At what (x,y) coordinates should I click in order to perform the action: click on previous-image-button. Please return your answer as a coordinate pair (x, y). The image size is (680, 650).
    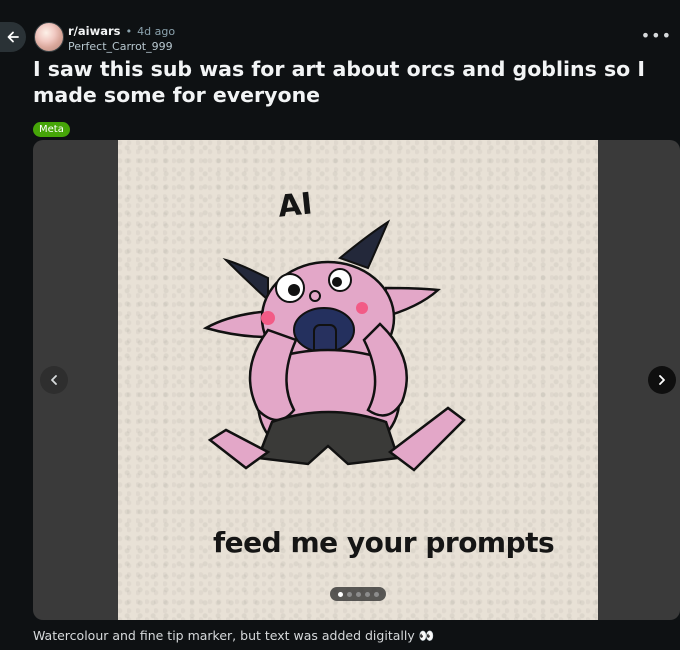
    Looking at the image, I should click on (54, 380).